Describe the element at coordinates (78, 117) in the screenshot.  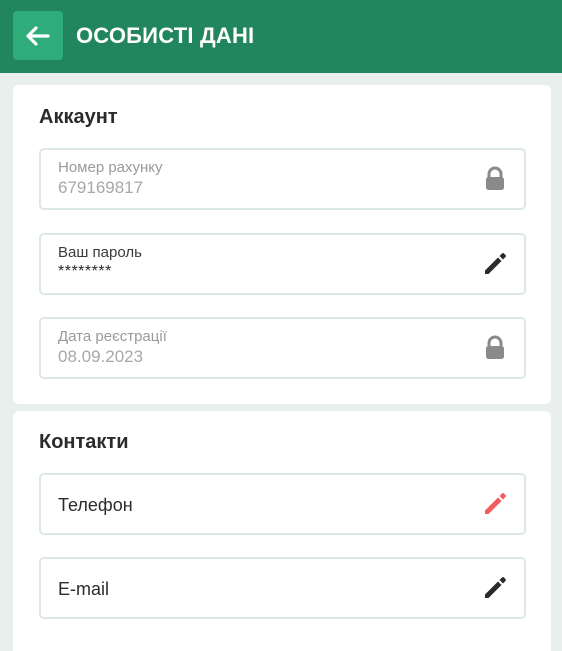
I see `account-section-title: Аккаунт` at that location.